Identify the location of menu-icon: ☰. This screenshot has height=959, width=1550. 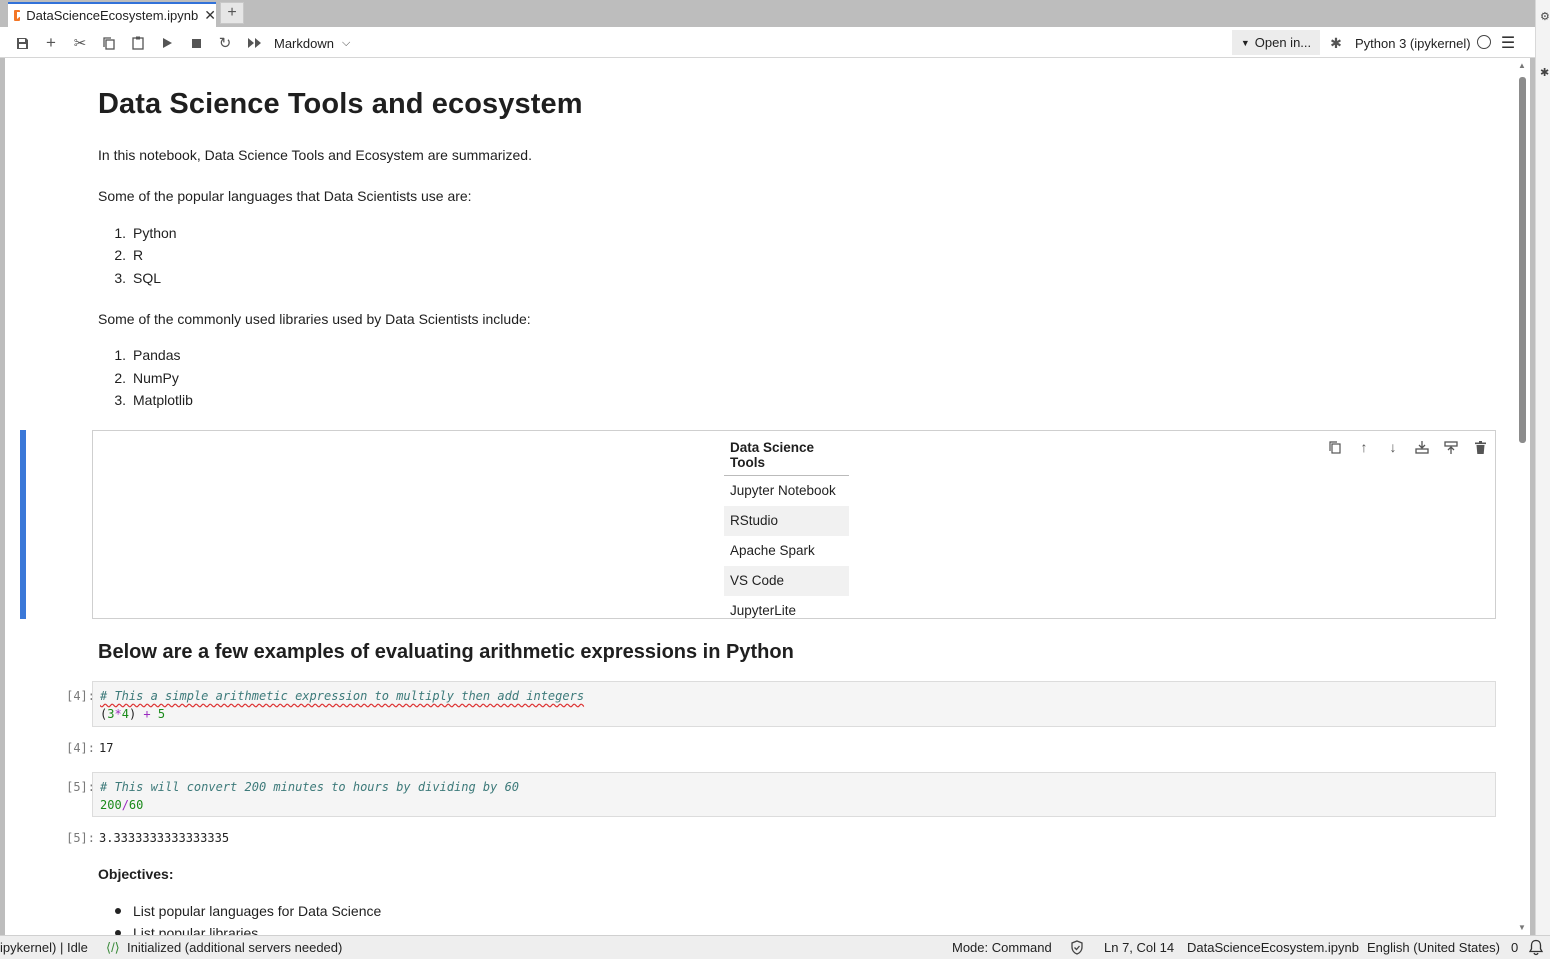
(1508, 43).